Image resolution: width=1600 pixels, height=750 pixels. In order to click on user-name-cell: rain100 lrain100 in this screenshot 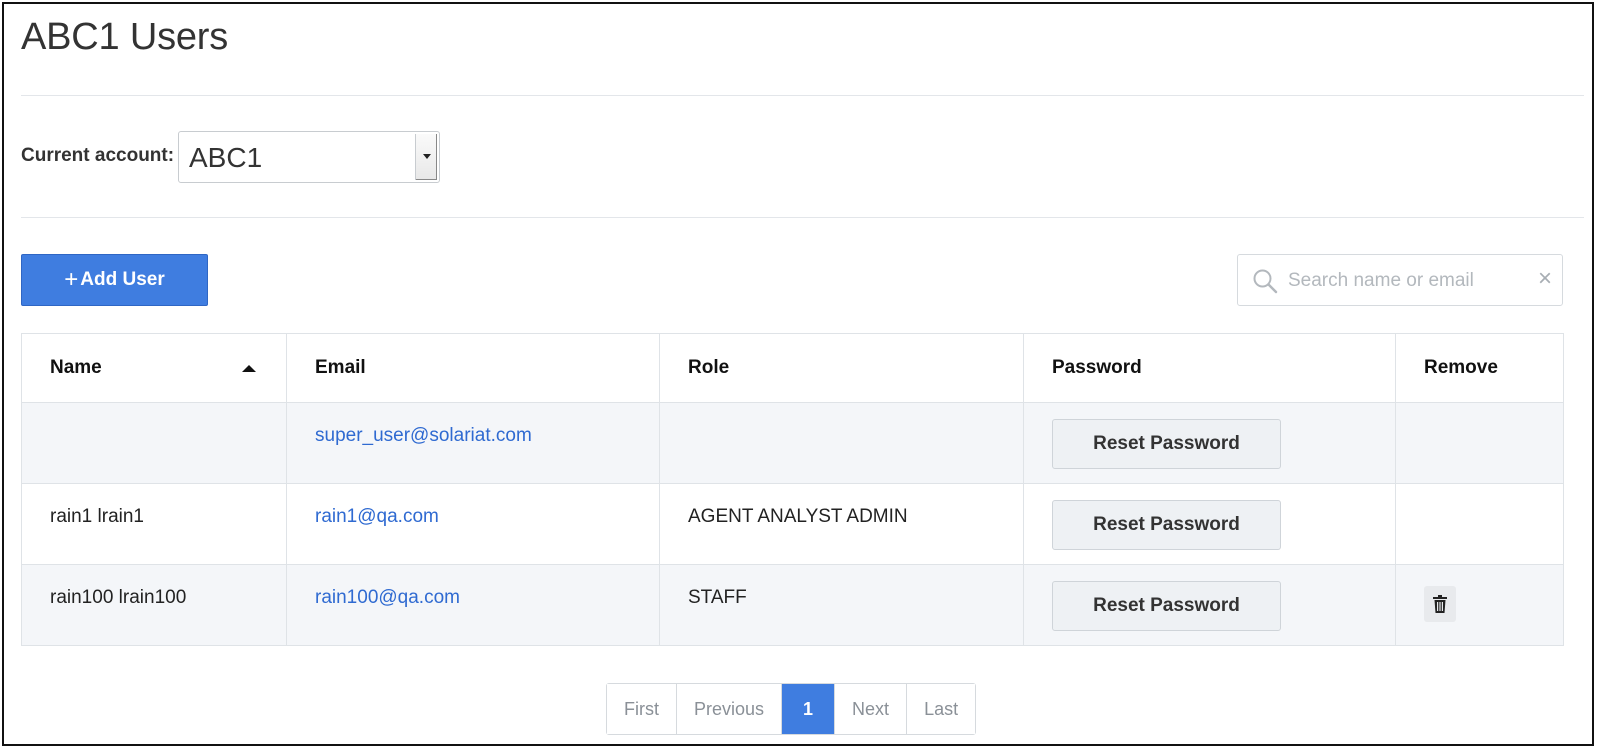, I will do `click(154, 605)`.